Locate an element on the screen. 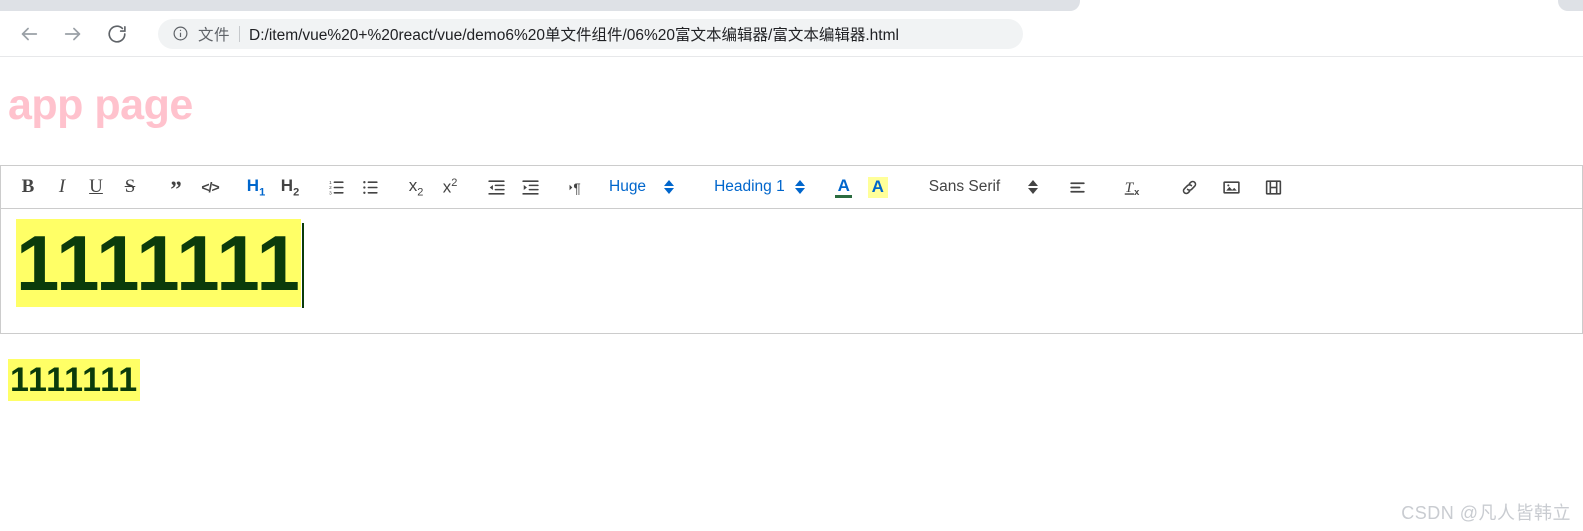 The height and width of the screenshot is (531, 1583). outdent-button is located at coordinates (496, 187).